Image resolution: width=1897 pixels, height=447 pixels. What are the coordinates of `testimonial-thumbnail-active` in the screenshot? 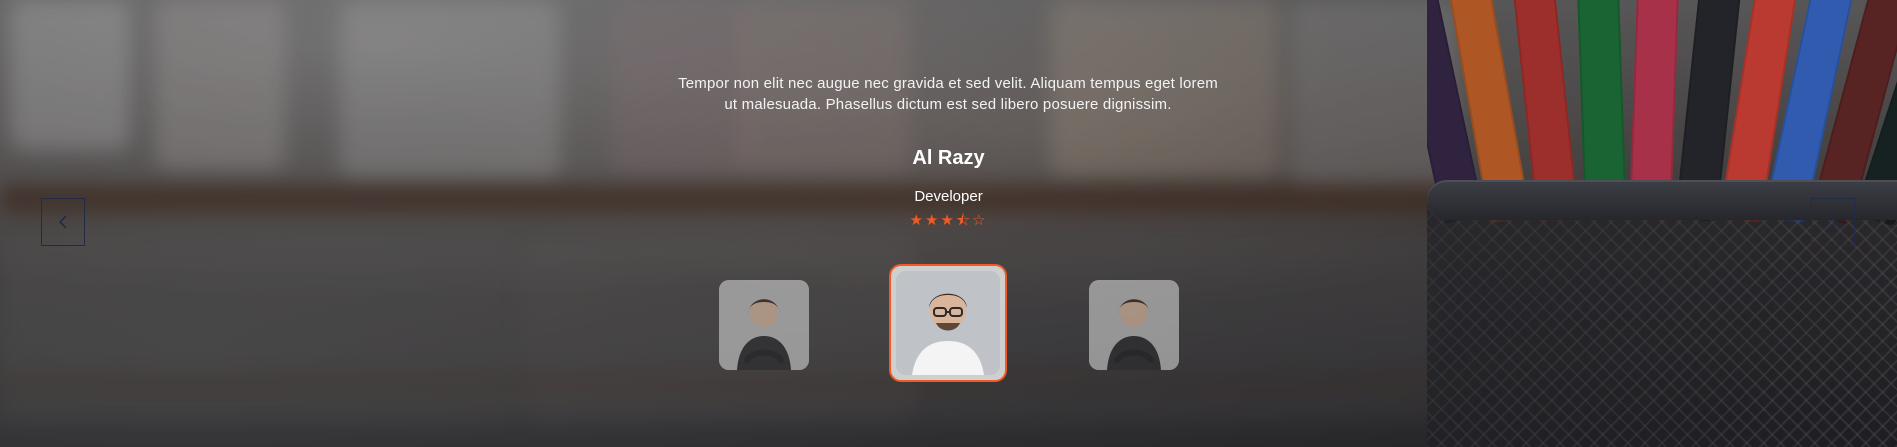 It's located at (948, 323).